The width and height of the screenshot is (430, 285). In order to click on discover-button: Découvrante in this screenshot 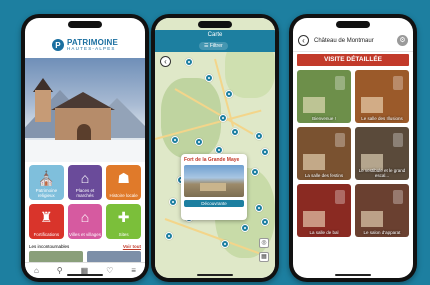, I will do `click(214, 203)`.